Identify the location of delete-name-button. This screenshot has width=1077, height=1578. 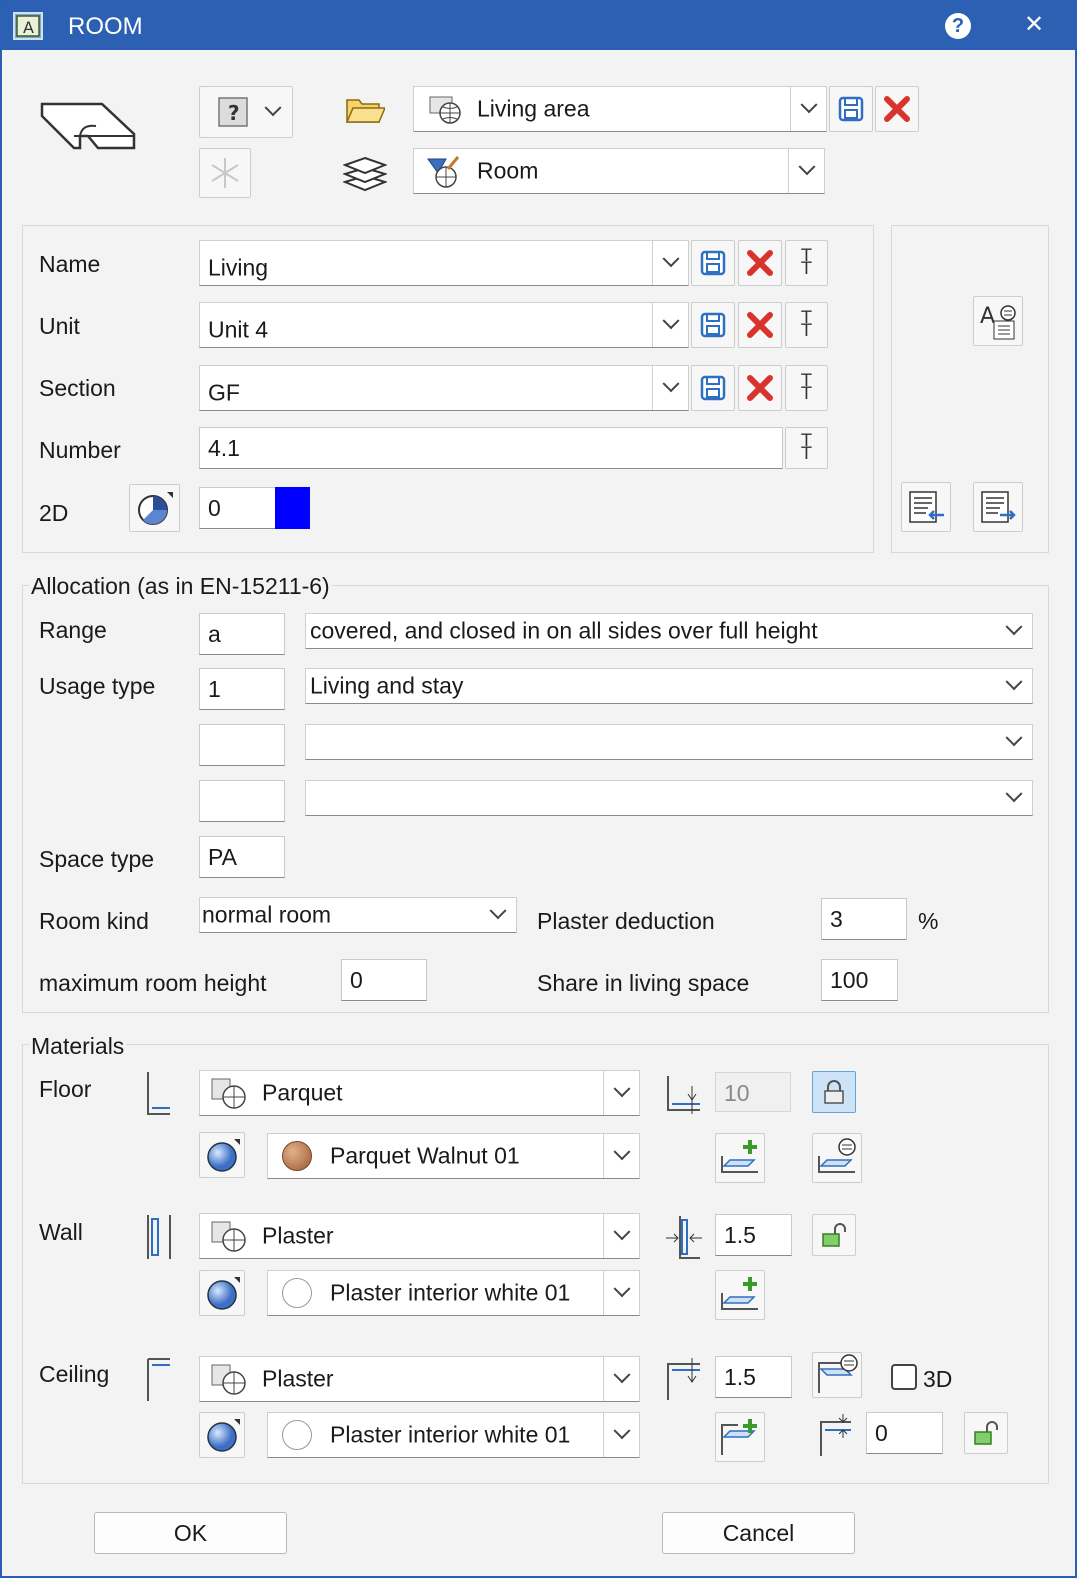
(760, 263).